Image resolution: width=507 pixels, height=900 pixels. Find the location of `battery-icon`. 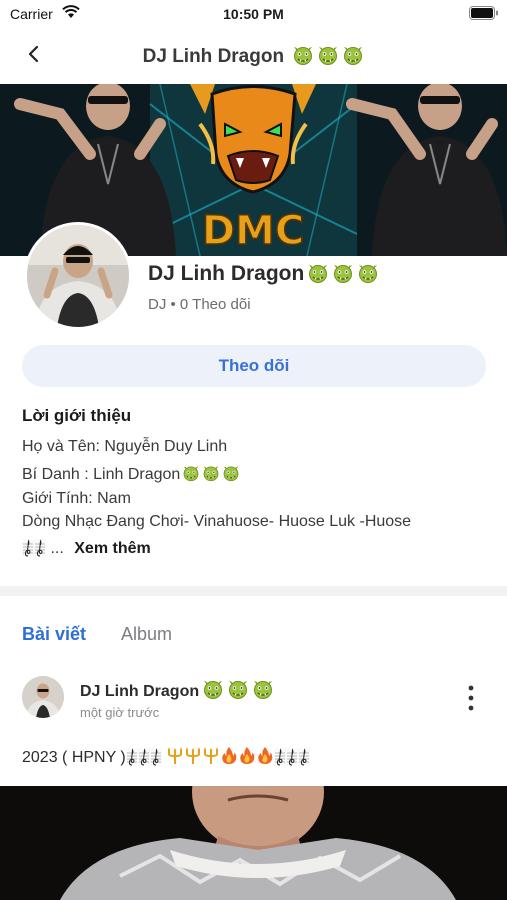

battery-icon is located at coordinates (483, 13).